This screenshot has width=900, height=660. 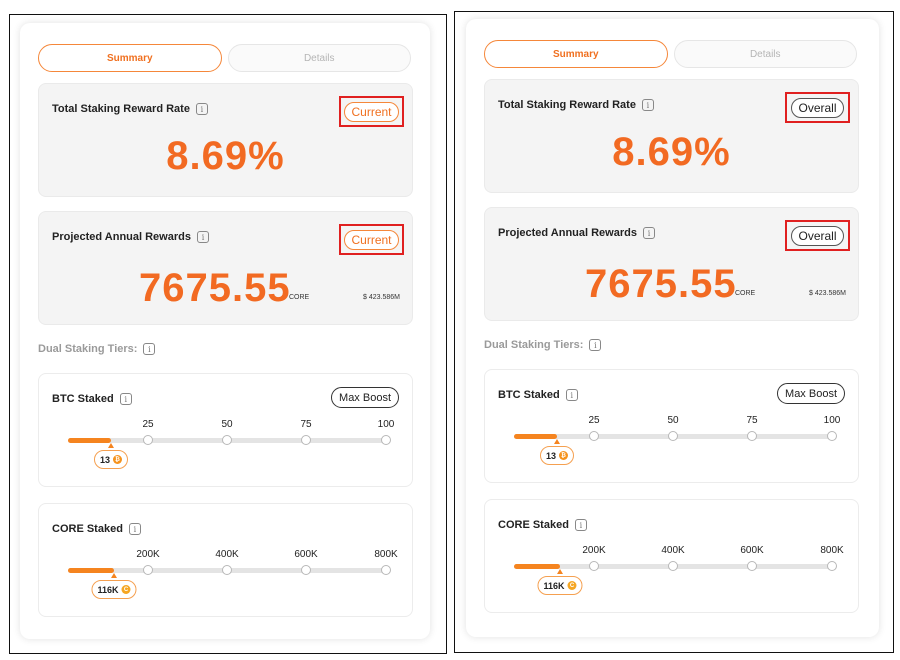 I want to click on annual-rewards-usd: $ 423.586M, so click(x=381, y=297).